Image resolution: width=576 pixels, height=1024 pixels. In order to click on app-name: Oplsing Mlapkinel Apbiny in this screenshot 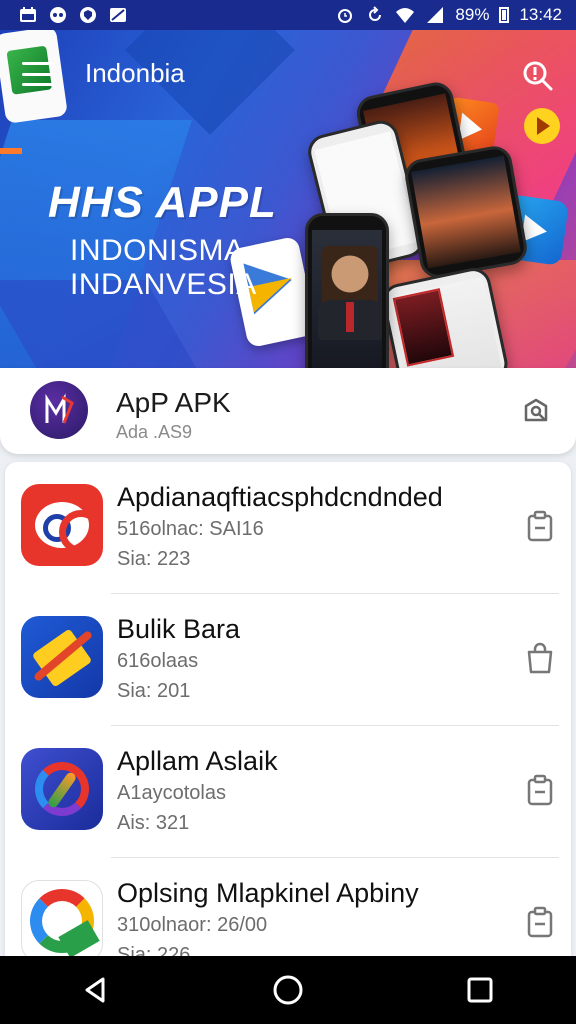, I will do `click(268, 893)`.